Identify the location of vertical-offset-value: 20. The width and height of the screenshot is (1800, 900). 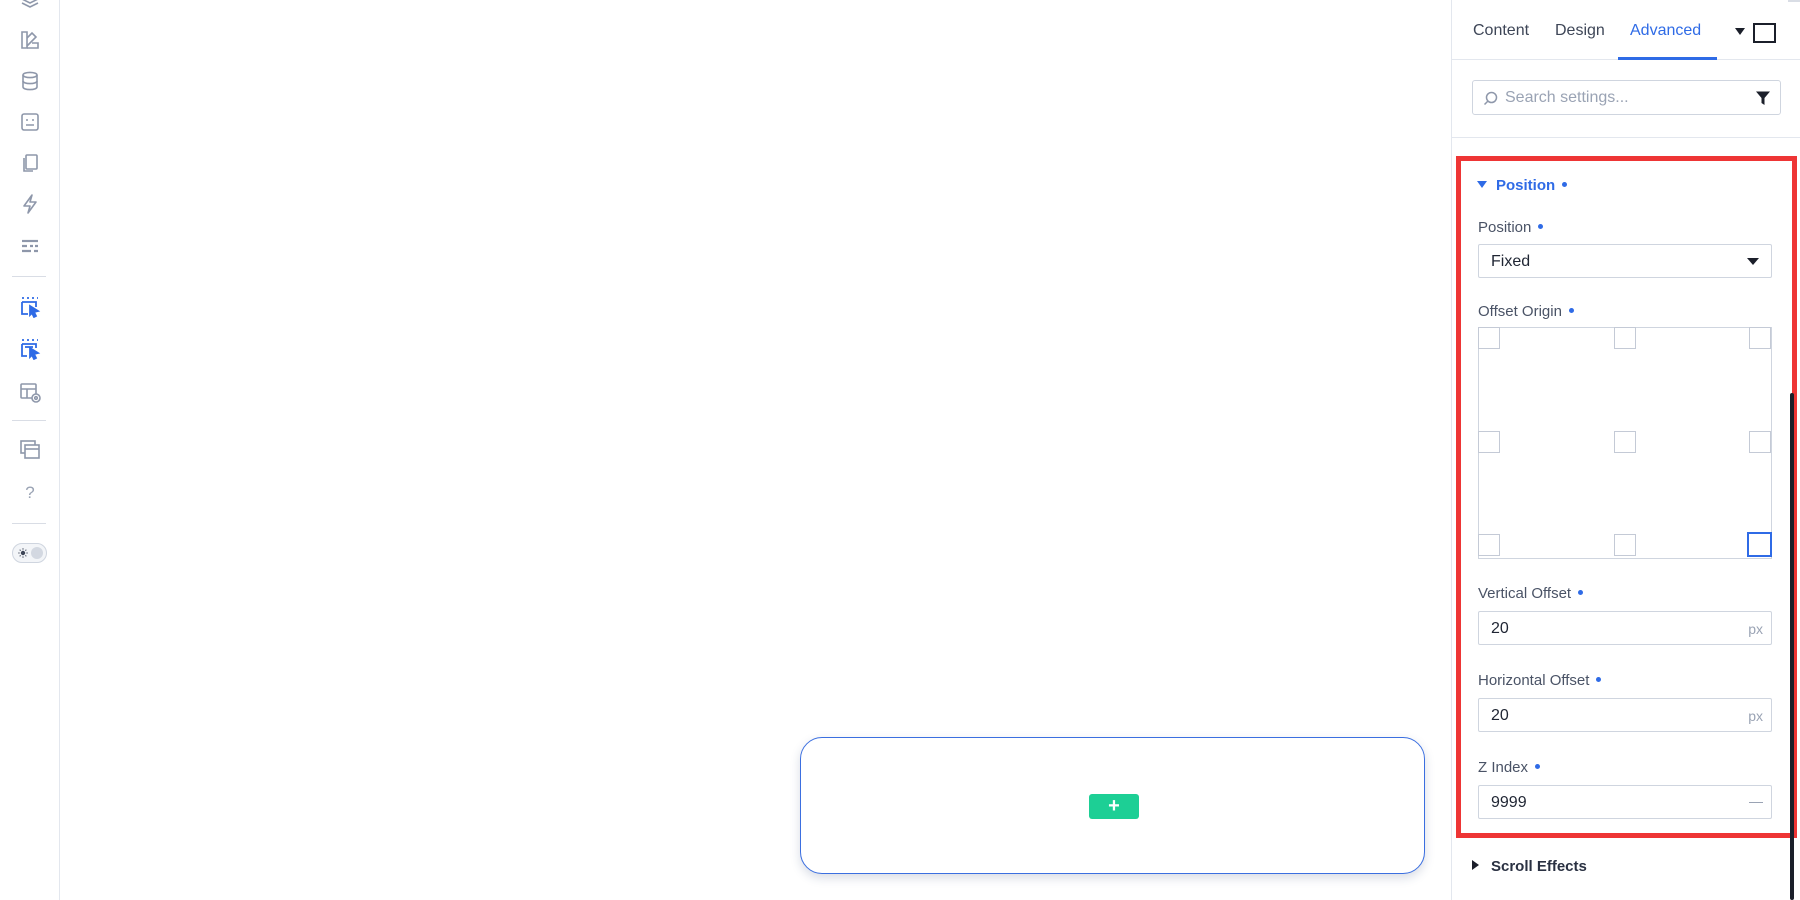
(1500, 628).